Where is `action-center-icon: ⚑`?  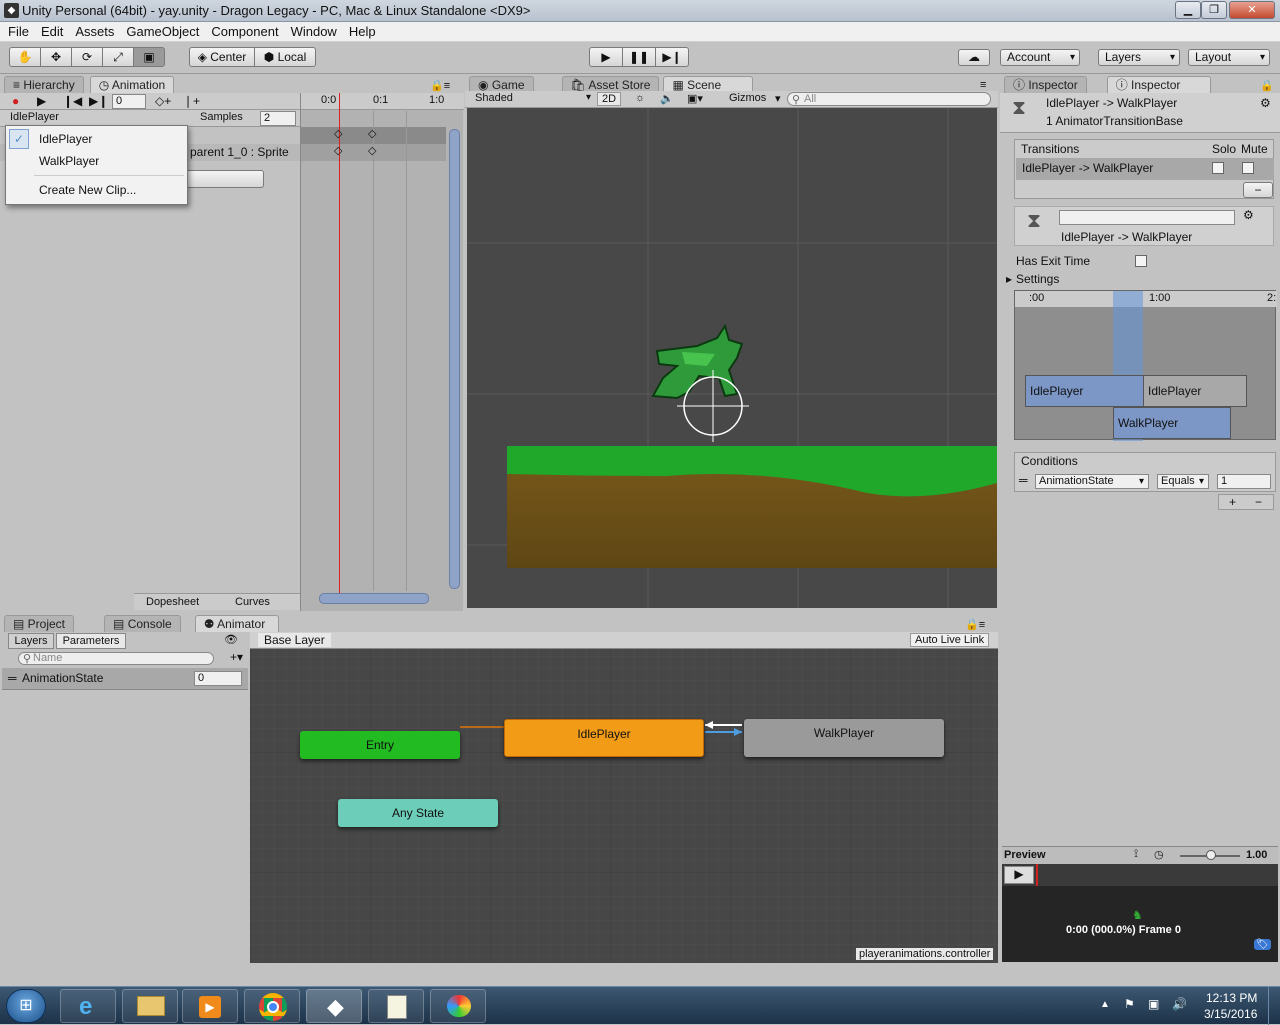
action-center-icon: ⚑ is located at coordinates (1129, 1004).